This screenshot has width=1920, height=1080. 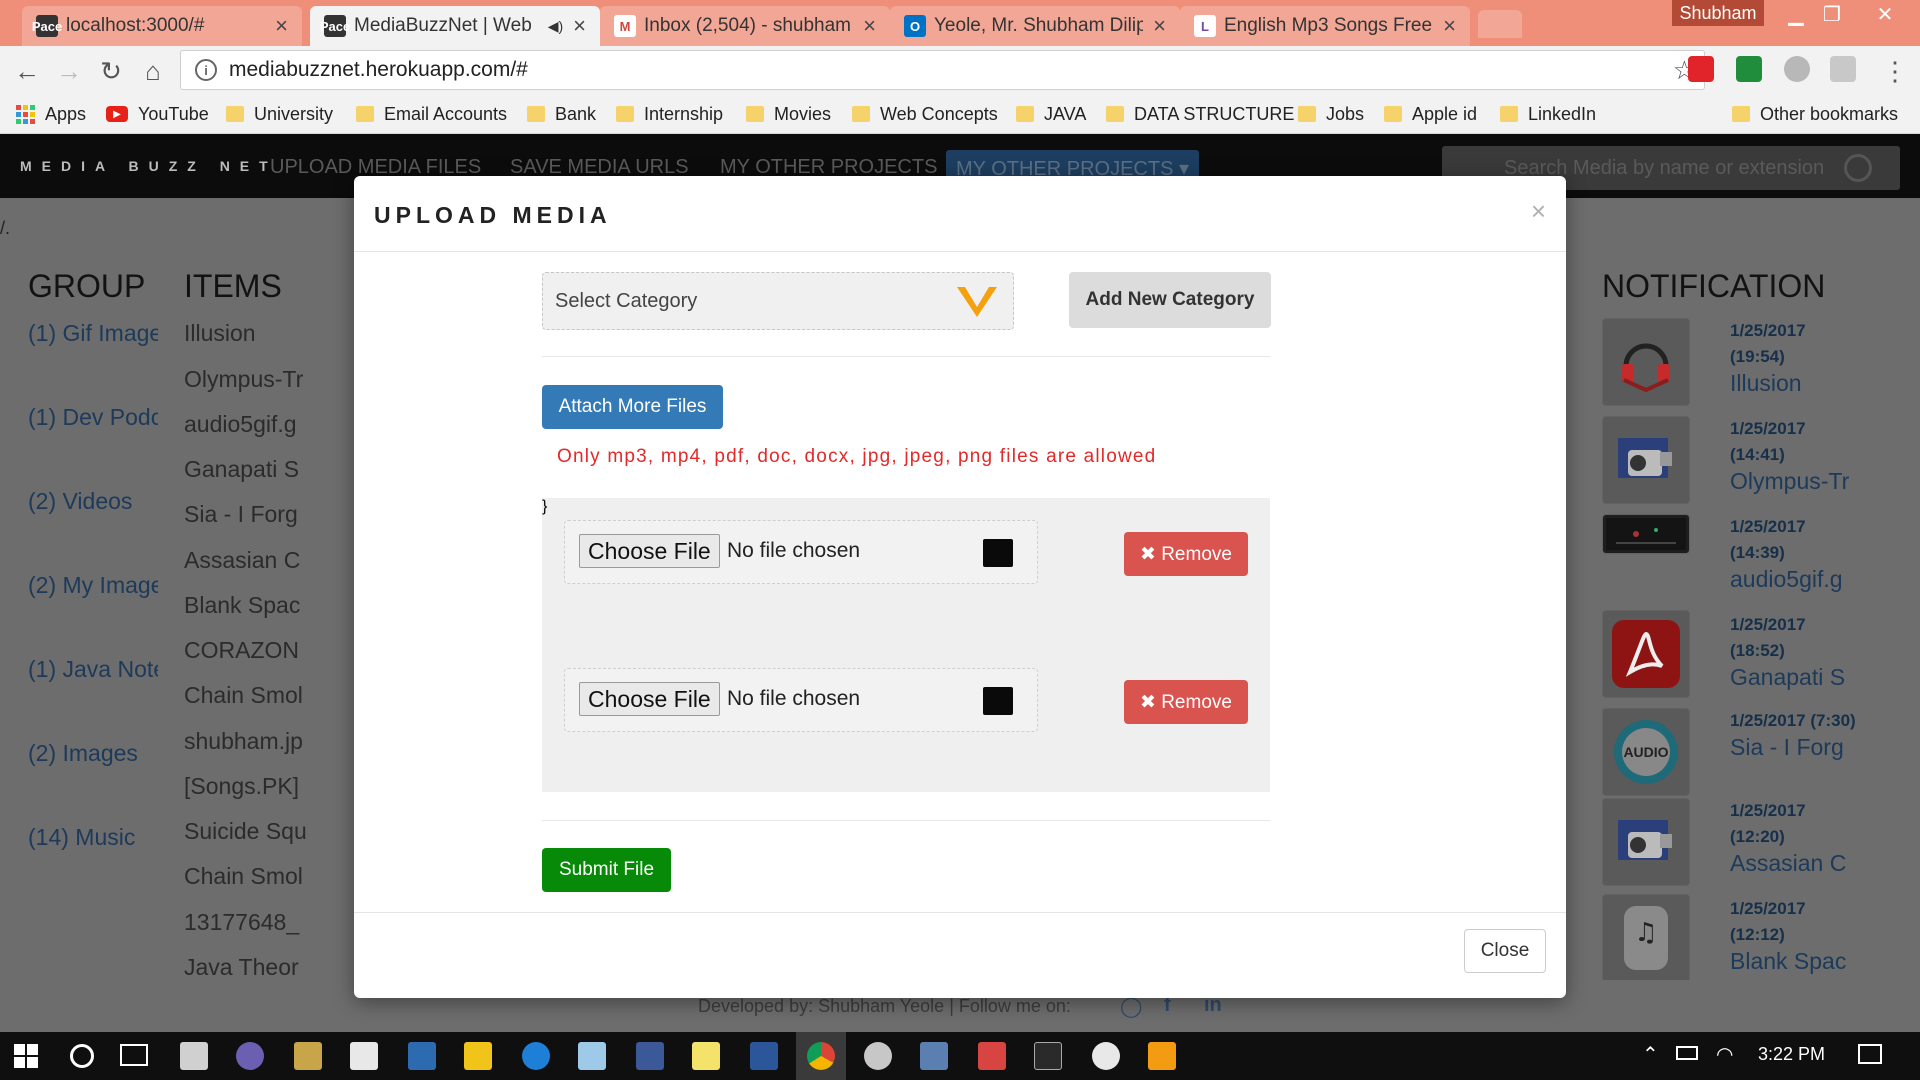 What do you see at coordinates (364, 1056) in the screenshot?
I see `mail-icon` at bounding box center [364, 1056].